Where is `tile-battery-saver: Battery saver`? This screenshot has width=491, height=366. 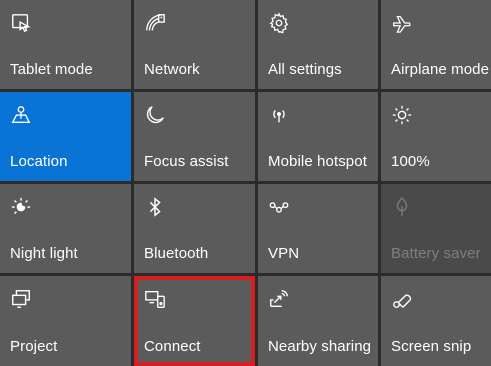 tile-battery-saver: Battery saver is located at coordinates (436, 228).